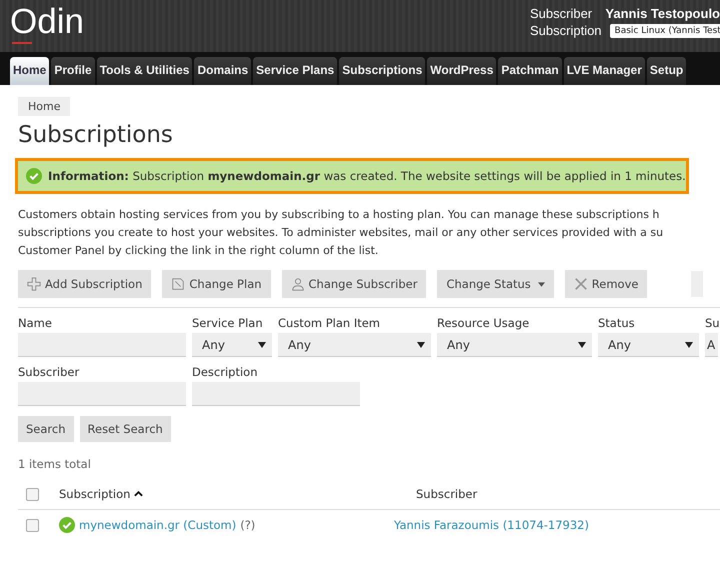 The image size is (720, 562). Describe the element at coordinates (199, 251) in the screenshot. I see `description-text: Customer Panel by clicking the link in the right column of the list.` at that location.